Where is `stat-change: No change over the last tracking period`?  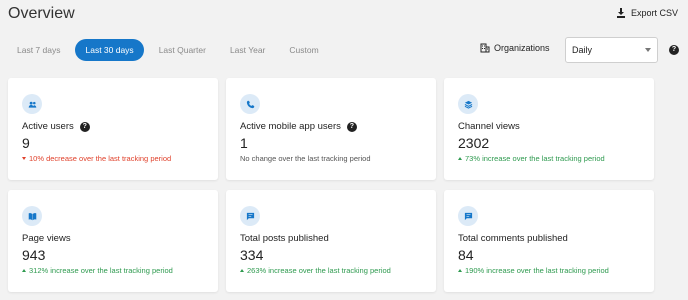
stat-change: No change over the last tracking period is located at coordinates (305, 158).